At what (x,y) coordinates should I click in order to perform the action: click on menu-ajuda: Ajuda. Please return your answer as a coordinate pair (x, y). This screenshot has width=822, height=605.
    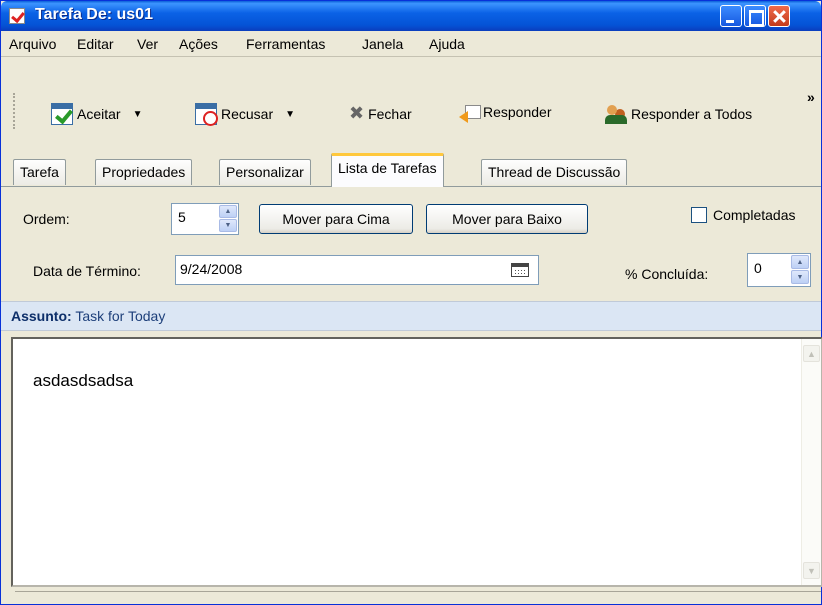
    Looking at the image, I should click on (447, 44).